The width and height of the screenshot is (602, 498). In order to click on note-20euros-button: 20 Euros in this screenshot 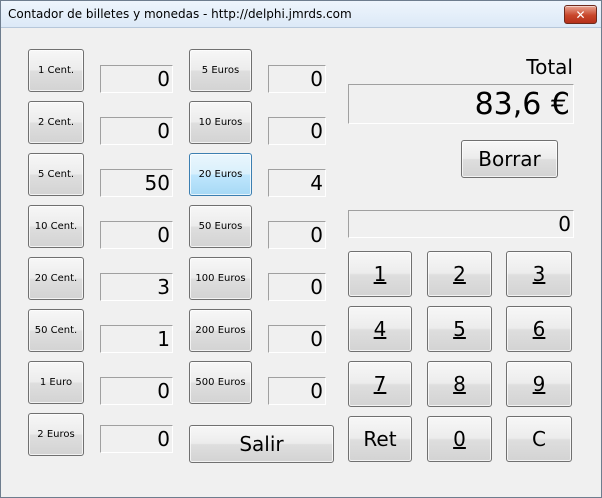, I will do `click(220, 174)`.